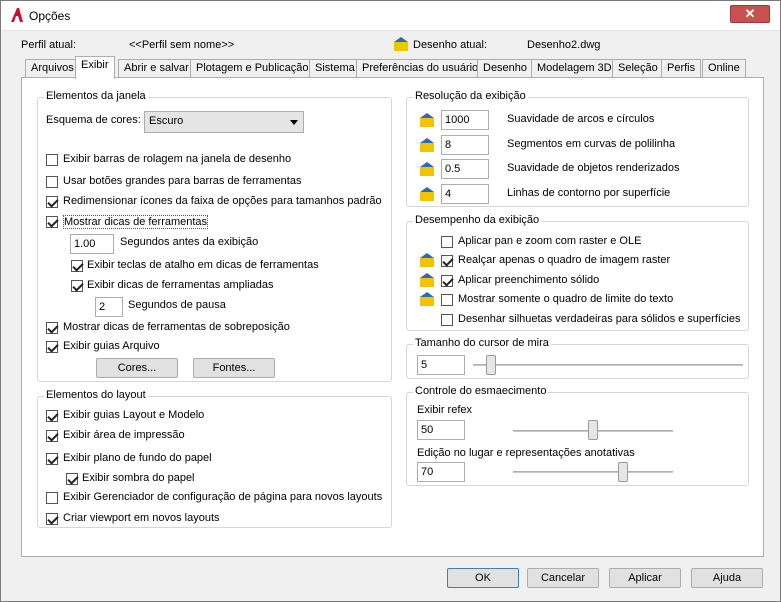 This screenshot has height=602, width=781. I want to click on pause-seconds-input: 2, so click(109, 307).